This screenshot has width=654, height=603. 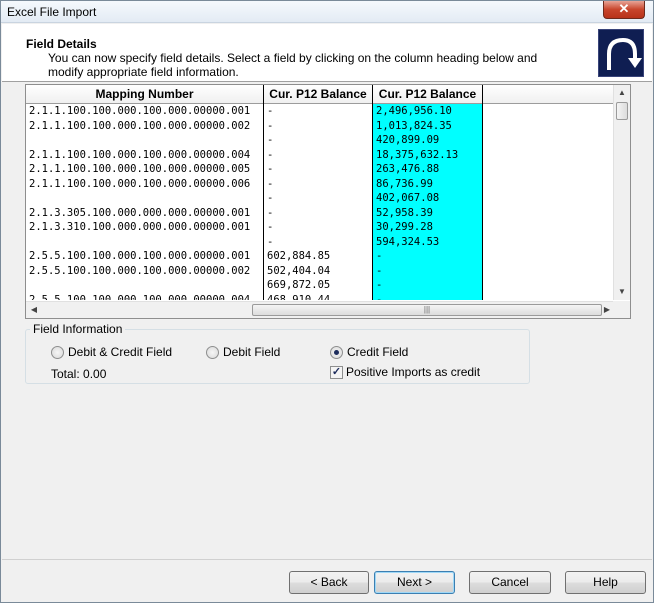 What do you see at coordinates (145, 94) in the screenshot?
I see `column-header-mapping-number: Mapping Number` at bounding box center [145, 94].